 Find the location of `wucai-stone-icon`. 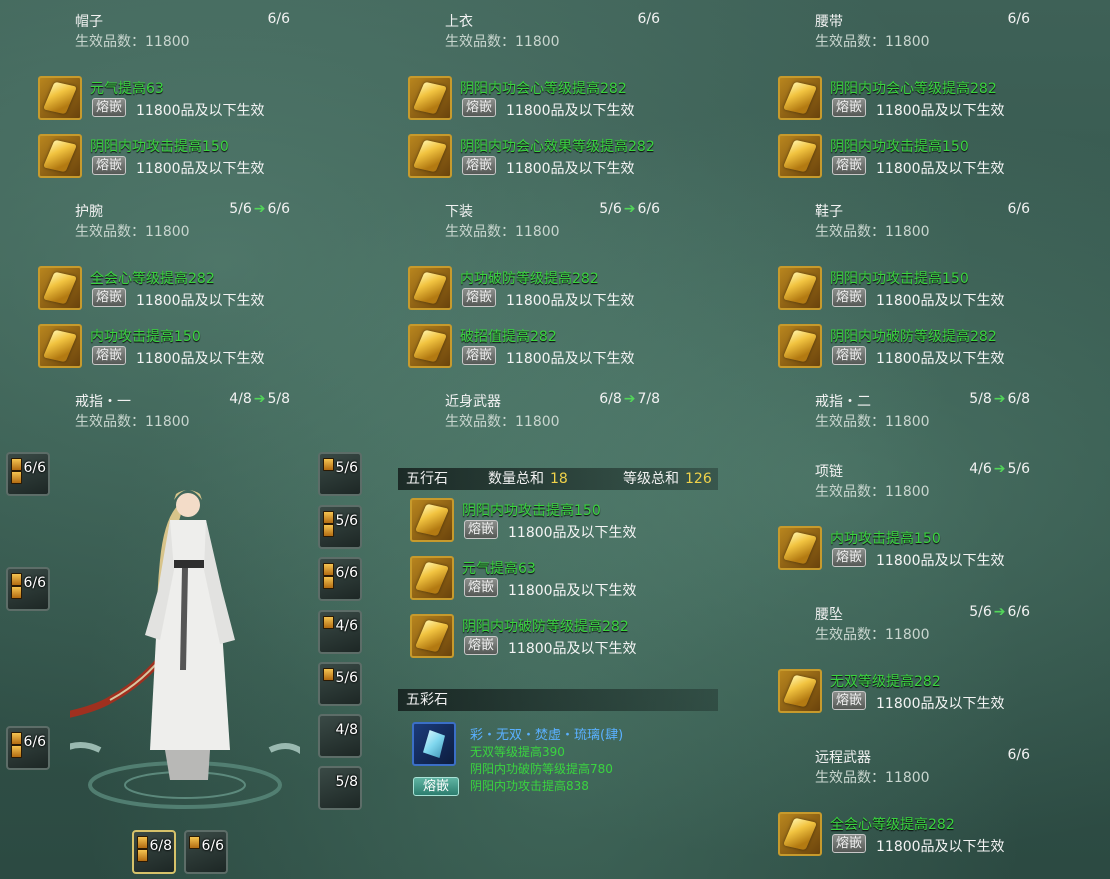

wucai-stone-icon is located at coordinates (434, 744).